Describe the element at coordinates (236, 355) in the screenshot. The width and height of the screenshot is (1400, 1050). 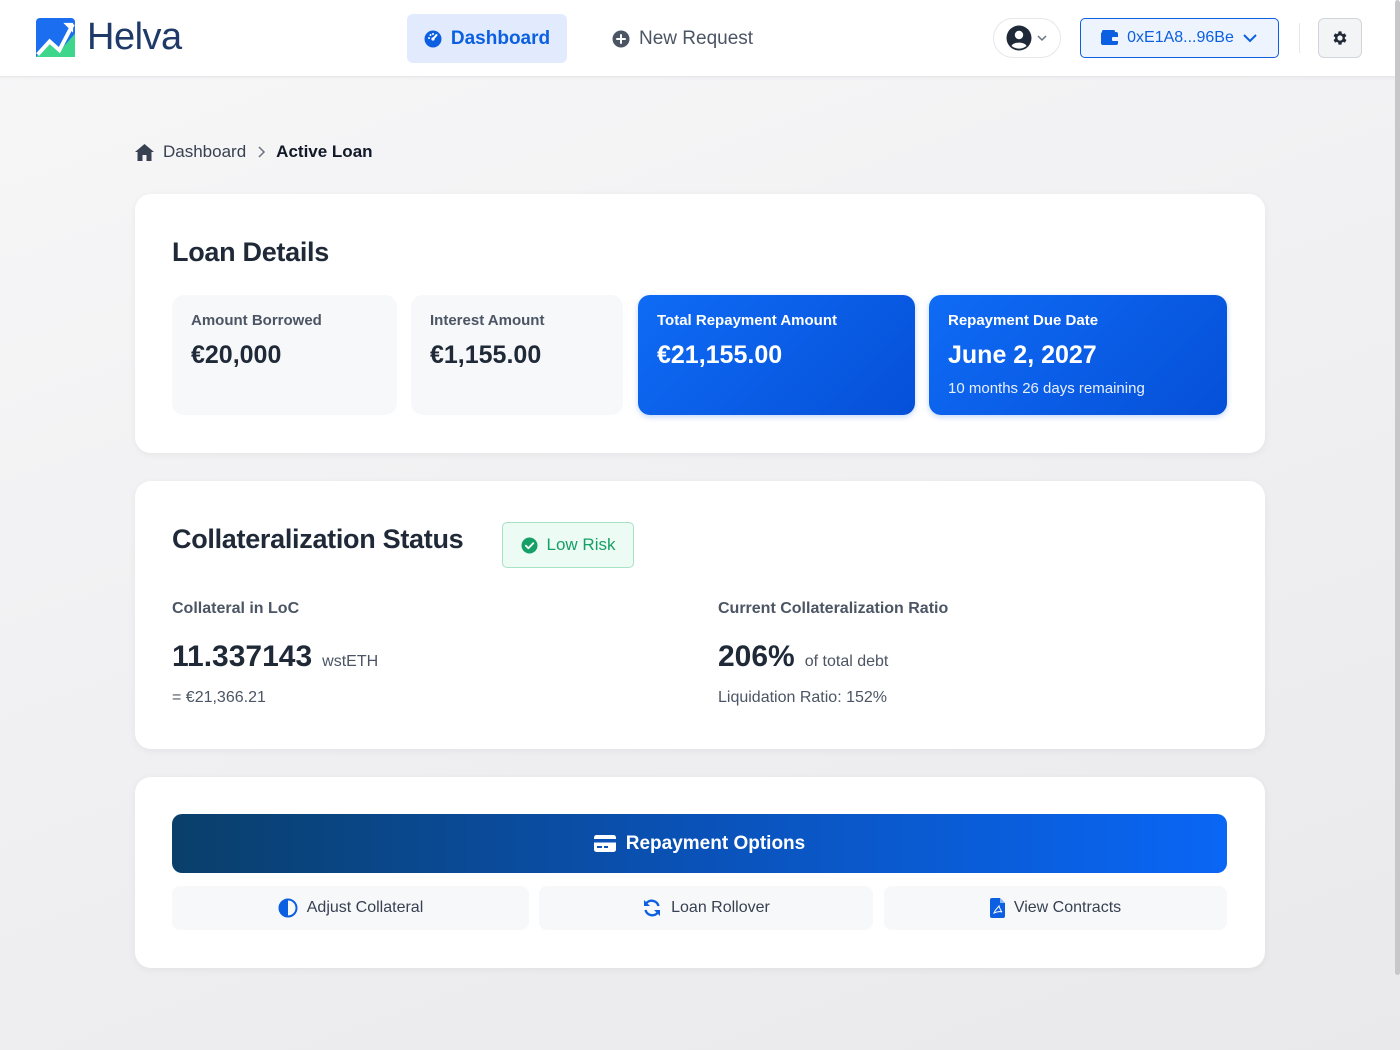
I see `stat-value: €20,000` at that location.